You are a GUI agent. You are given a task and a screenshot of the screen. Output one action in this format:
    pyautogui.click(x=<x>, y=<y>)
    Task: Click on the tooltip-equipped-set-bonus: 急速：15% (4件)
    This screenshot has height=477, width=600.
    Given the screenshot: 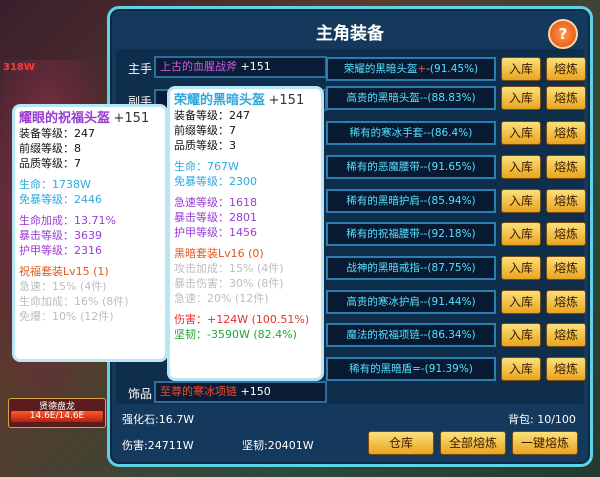 What is the action you would take?
    pyautogui.click(x=63, y=286)
    